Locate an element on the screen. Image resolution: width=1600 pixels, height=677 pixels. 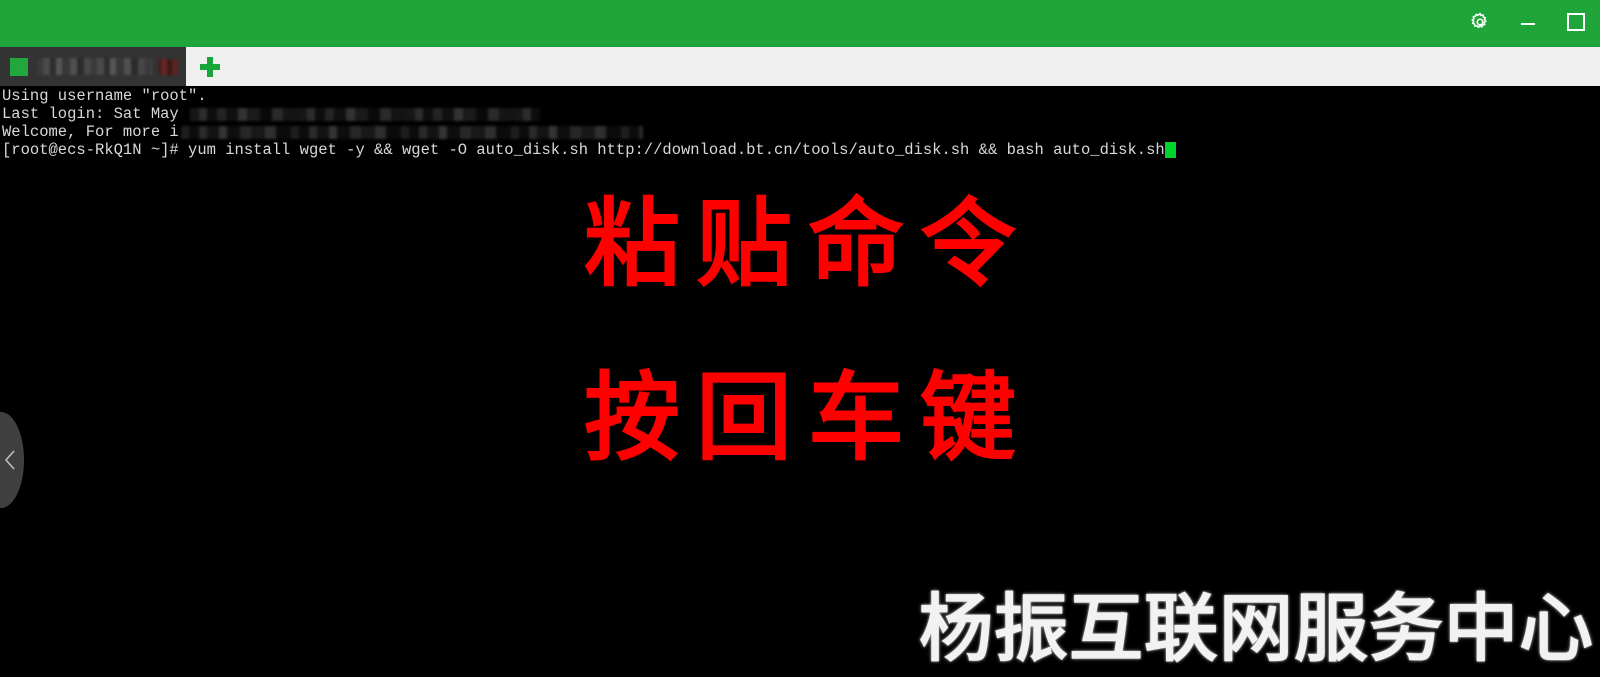
plus-icon is located at coordinates (210, 66).